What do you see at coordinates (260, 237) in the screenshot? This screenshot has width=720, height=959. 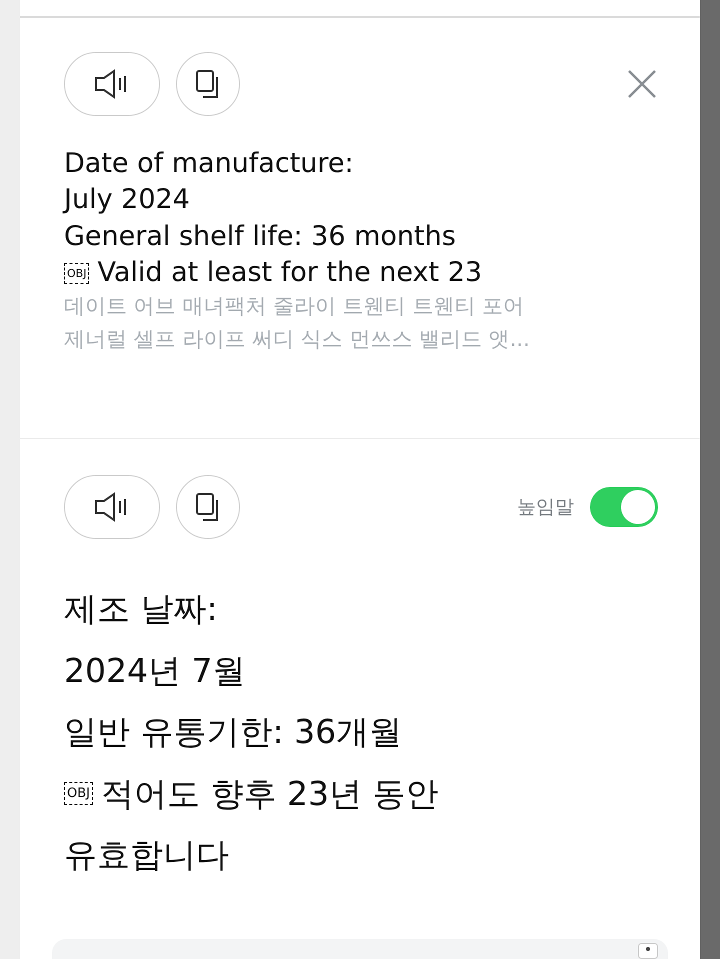 I see `source-text-line: General shelf life: 36 months` at bounding box center [260, 237].